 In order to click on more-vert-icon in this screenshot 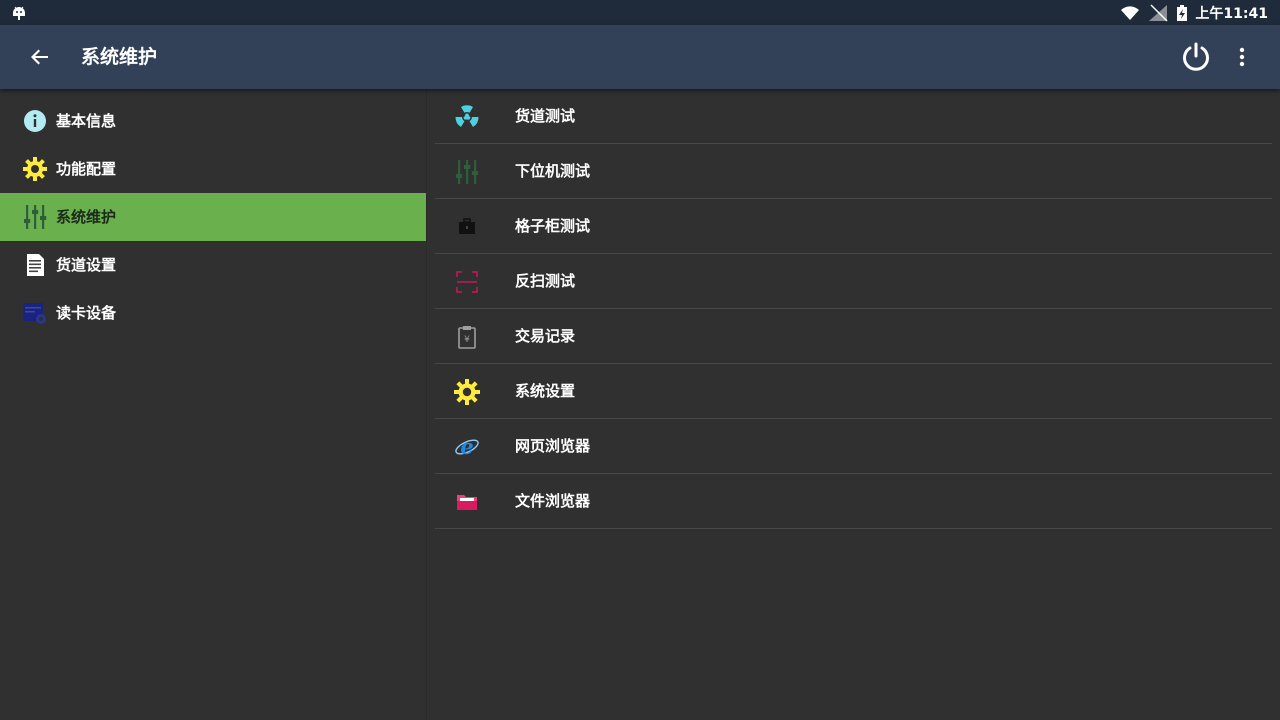, I will do `click(1242, 57)`.